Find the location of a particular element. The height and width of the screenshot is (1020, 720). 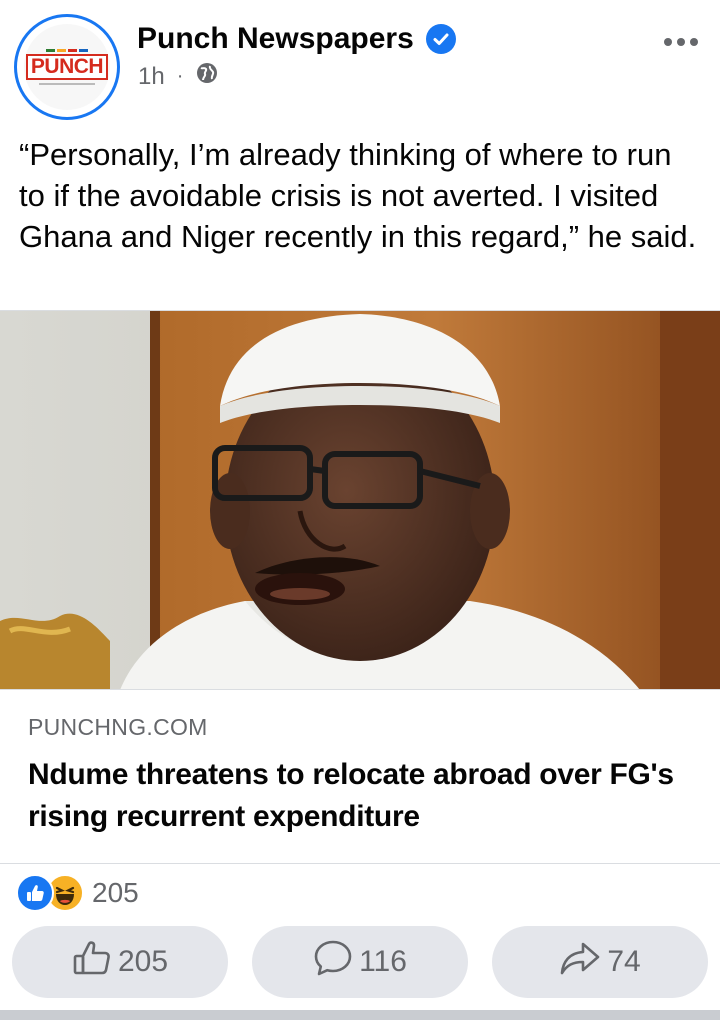

thumbs-up-icon is located at coordinates (95, 962).